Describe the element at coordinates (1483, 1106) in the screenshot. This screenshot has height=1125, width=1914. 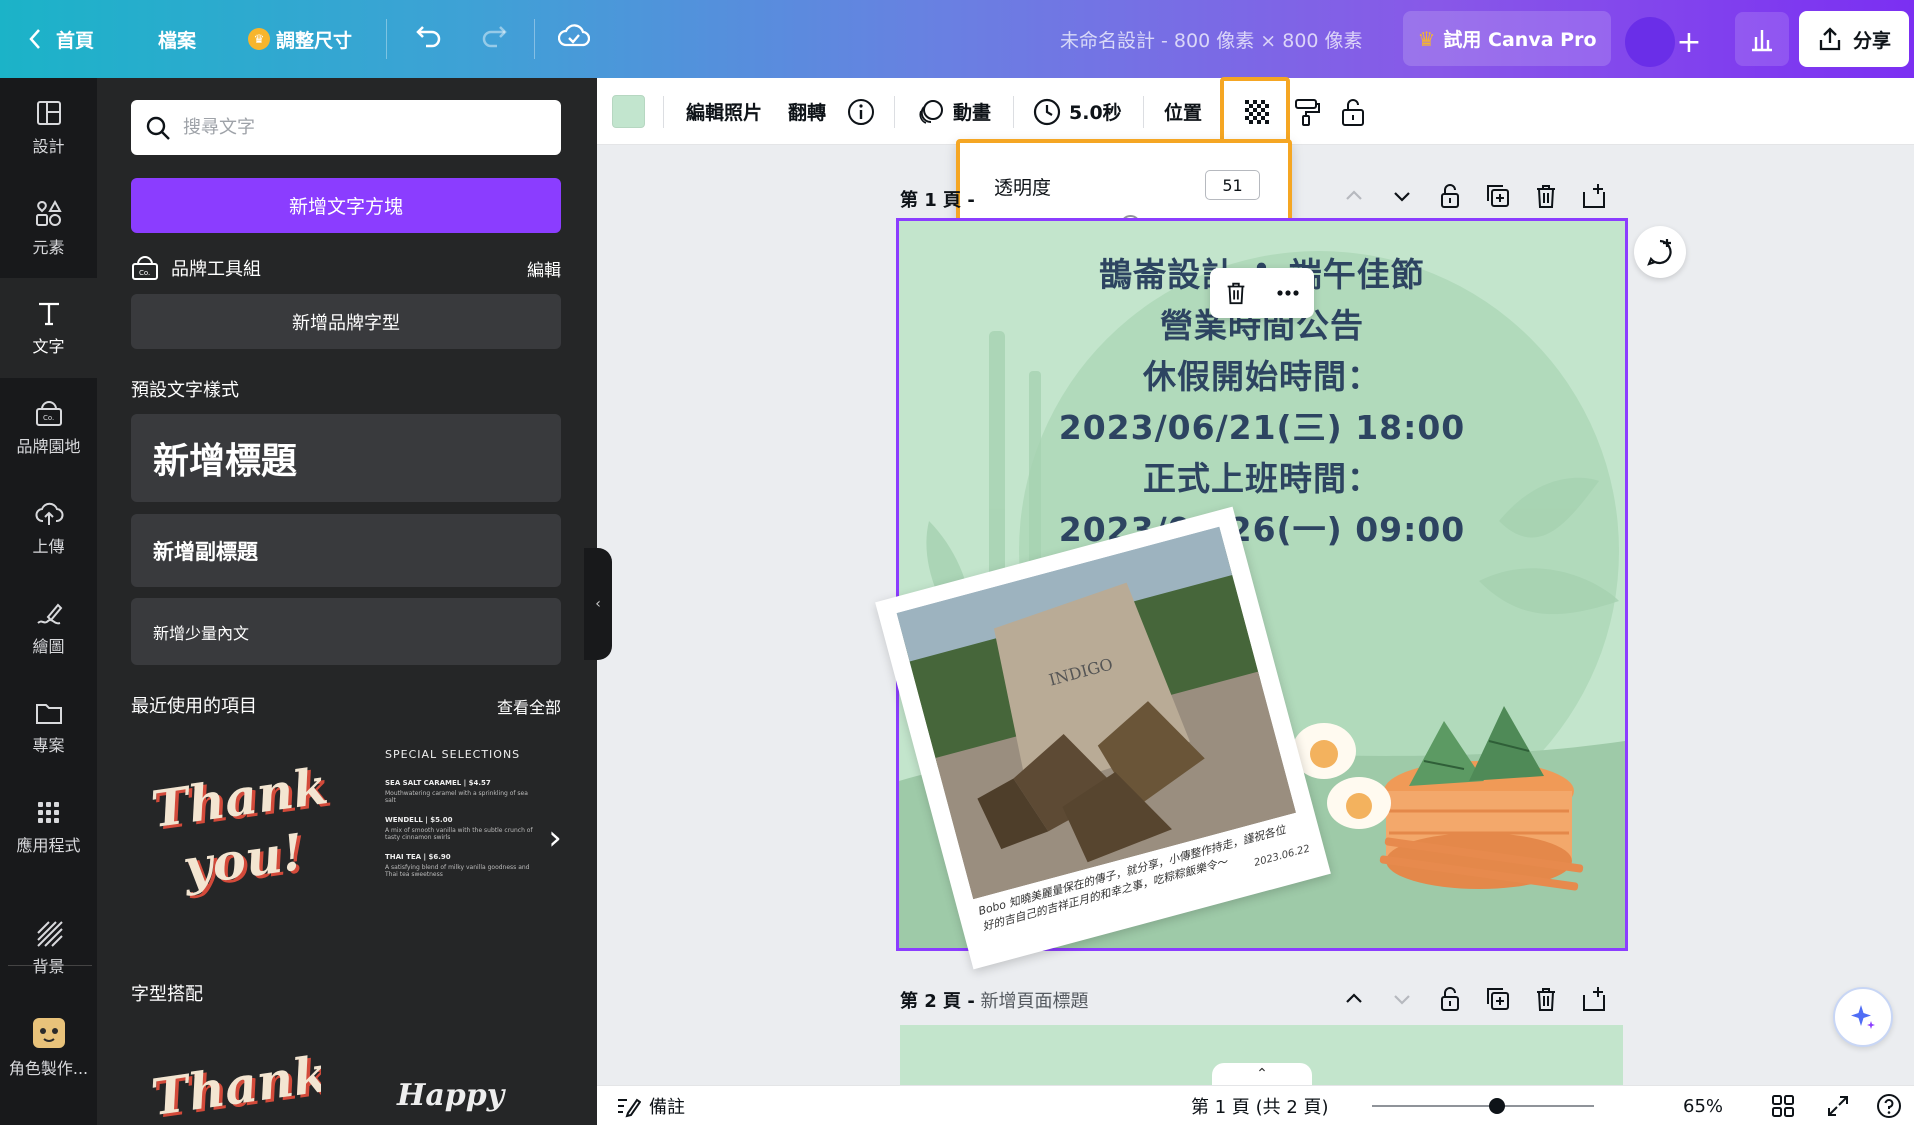
I see `zoom-slider` at that location.